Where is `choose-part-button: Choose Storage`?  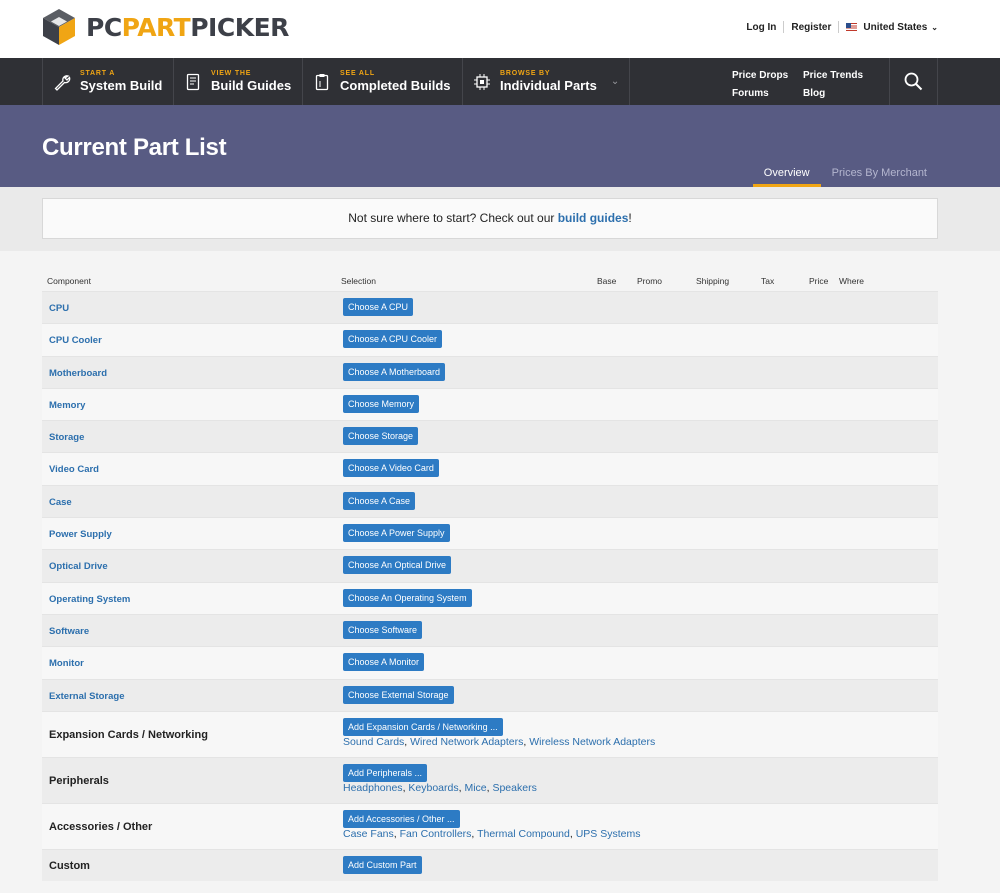
choose-part-button: Choose Storage is located at coordinates (381, 436).